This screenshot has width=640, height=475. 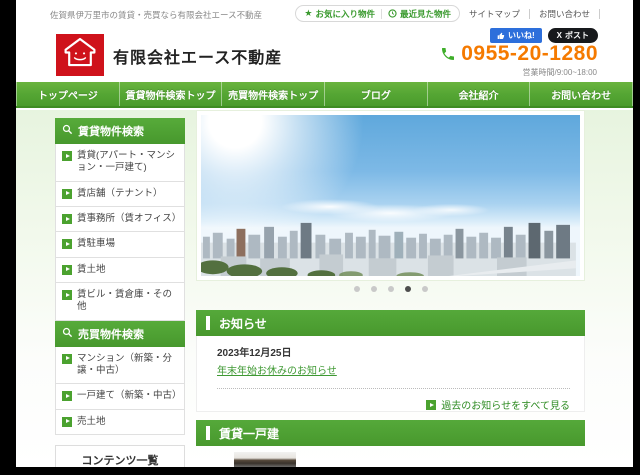 I want to click on x-post-button: X ポスト, so click(x=572, y=35).